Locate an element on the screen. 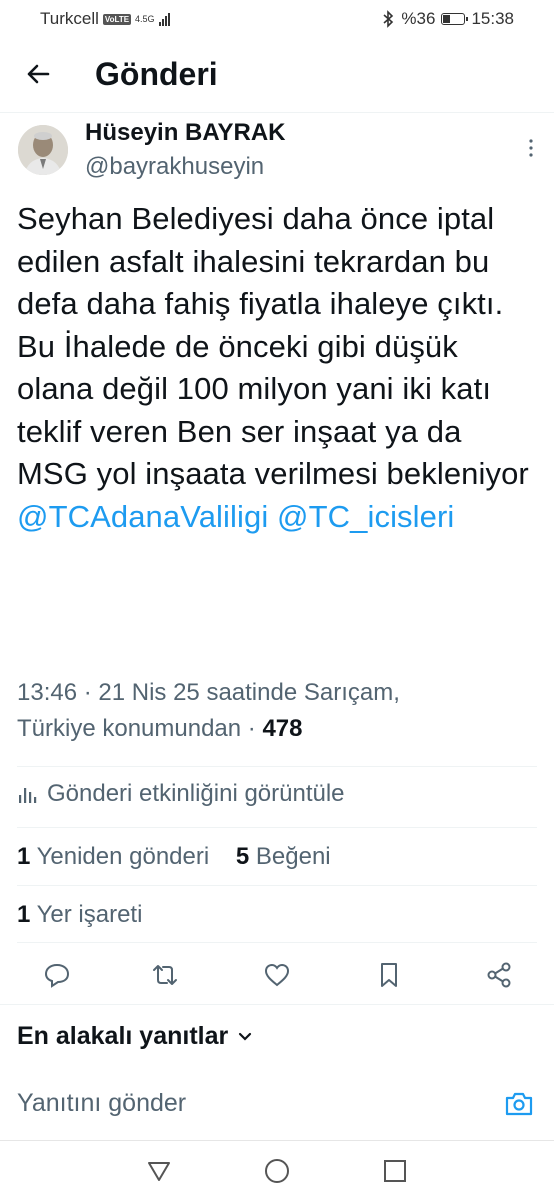 The width and height of the screenshot is (554, 1201). page-title: Gönderi is located at coordinates (156, 74).